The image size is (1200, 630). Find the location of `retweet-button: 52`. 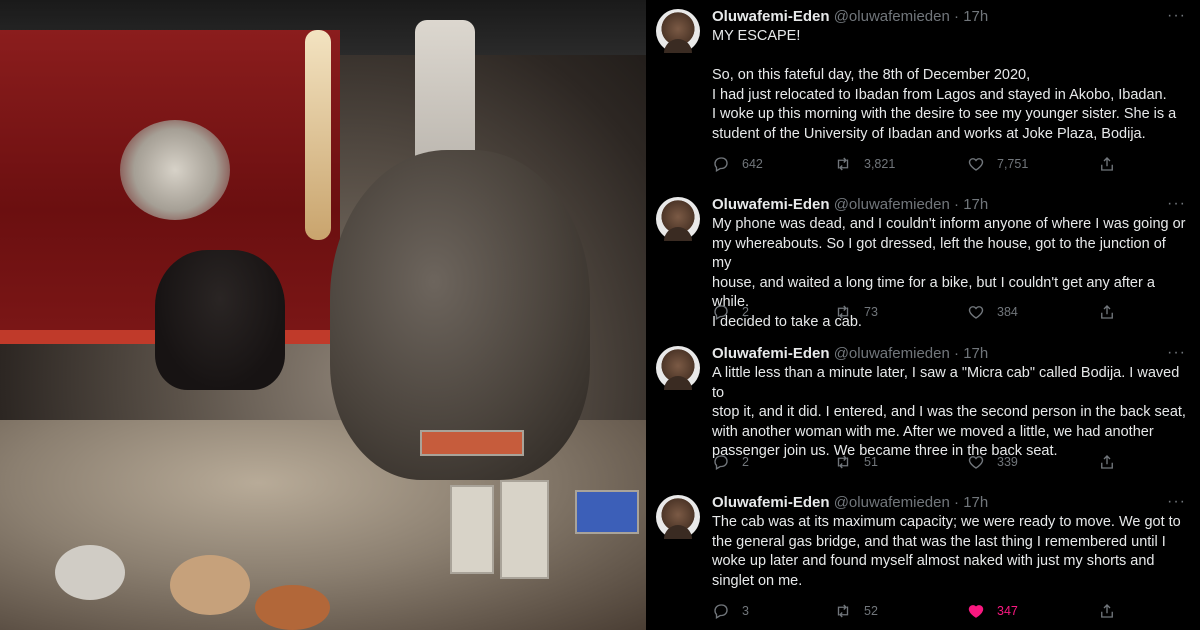

retweet-button: 52 is located at coordinates (856, 611).